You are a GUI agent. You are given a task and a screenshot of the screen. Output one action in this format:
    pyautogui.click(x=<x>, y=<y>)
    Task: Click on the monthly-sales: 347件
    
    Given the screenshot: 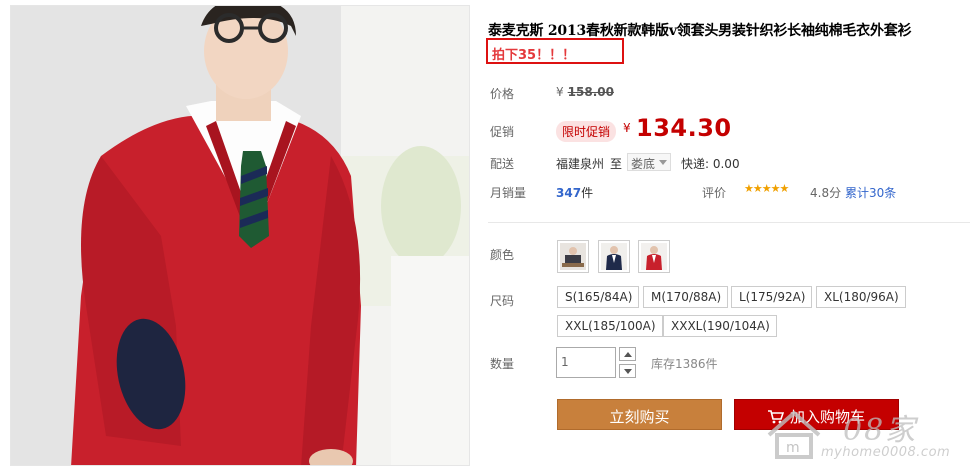 What is the action you would take?
    pyautogui.click(x=574, y=192)
    